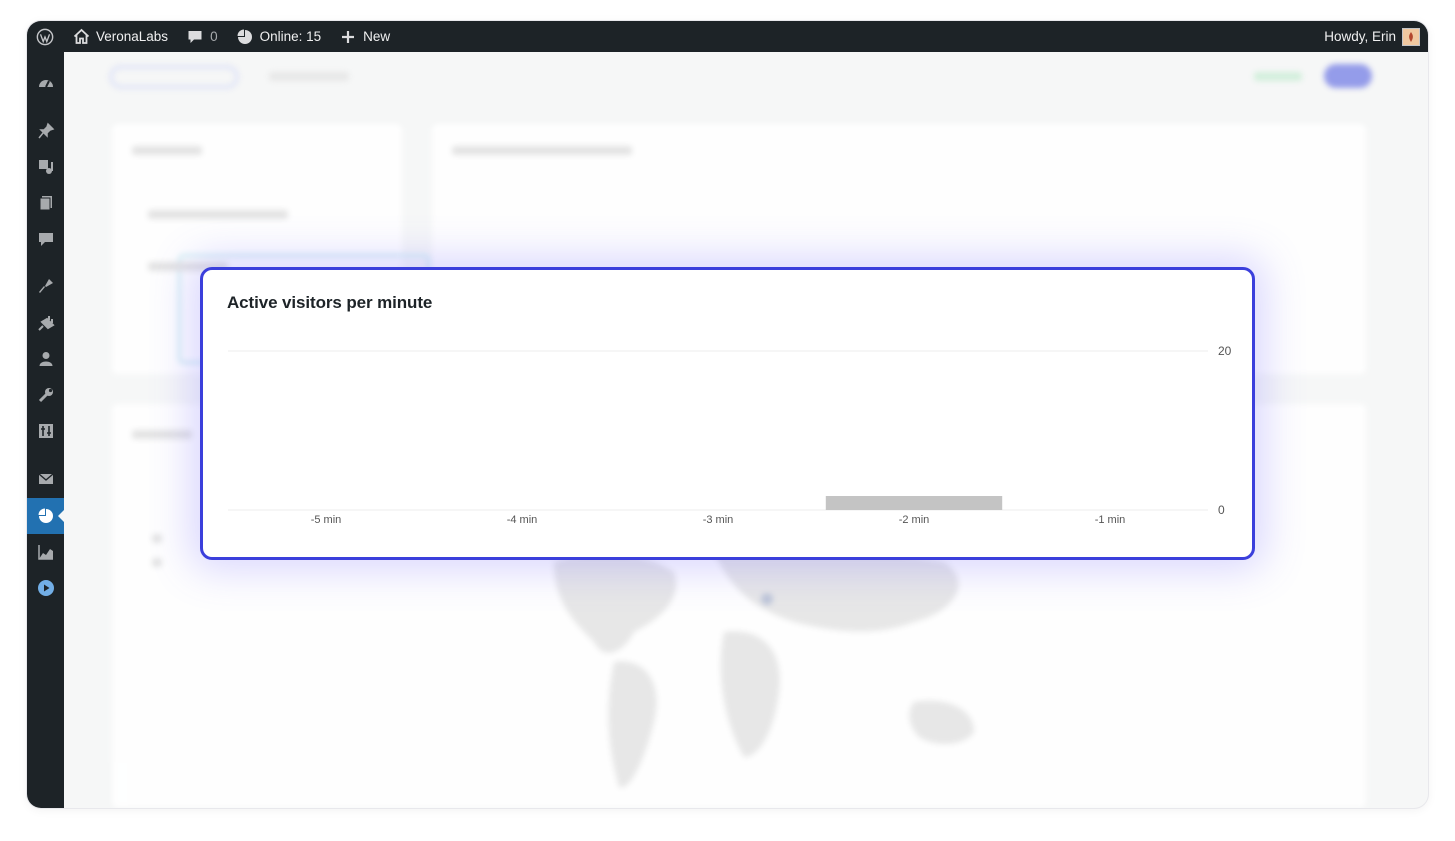  Describe the element at coordinates (1221, 510) in the screenshot. I see `y-tick-label: 0` at that location.